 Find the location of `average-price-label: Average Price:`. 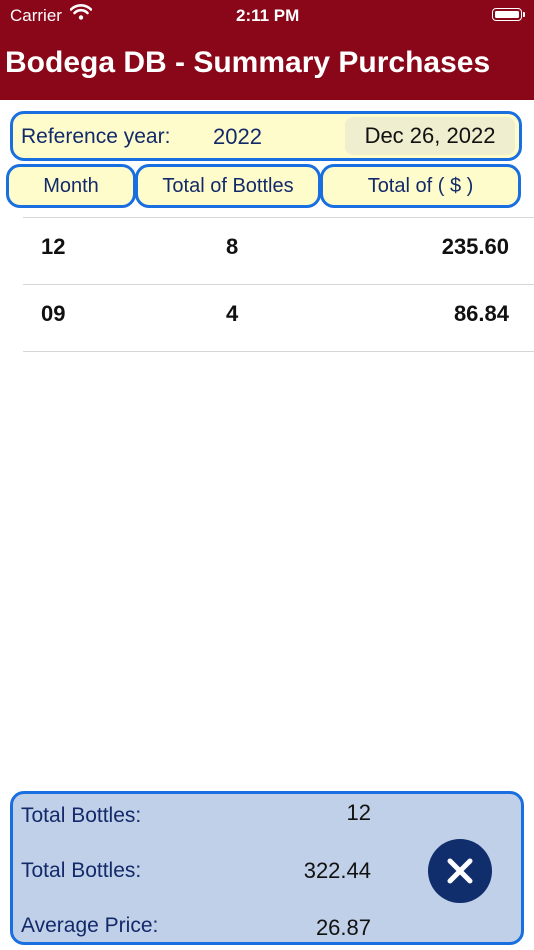

average-price-label: Average Price: is located at coordinates (90, 925).